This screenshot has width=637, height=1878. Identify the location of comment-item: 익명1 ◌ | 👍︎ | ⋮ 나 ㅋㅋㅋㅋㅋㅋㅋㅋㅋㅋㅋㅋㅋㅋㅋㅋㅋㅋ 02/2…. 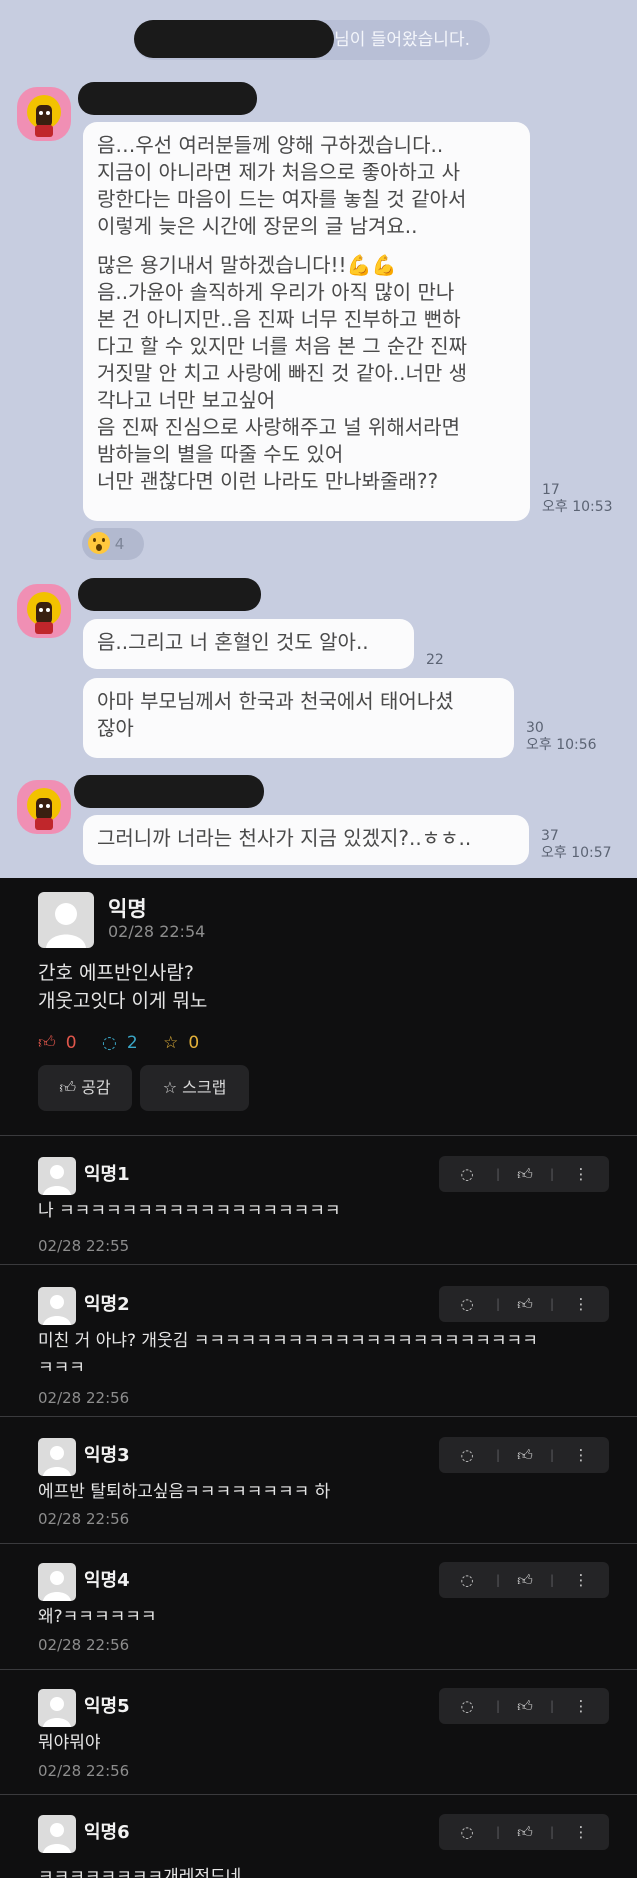
(318, 1207).